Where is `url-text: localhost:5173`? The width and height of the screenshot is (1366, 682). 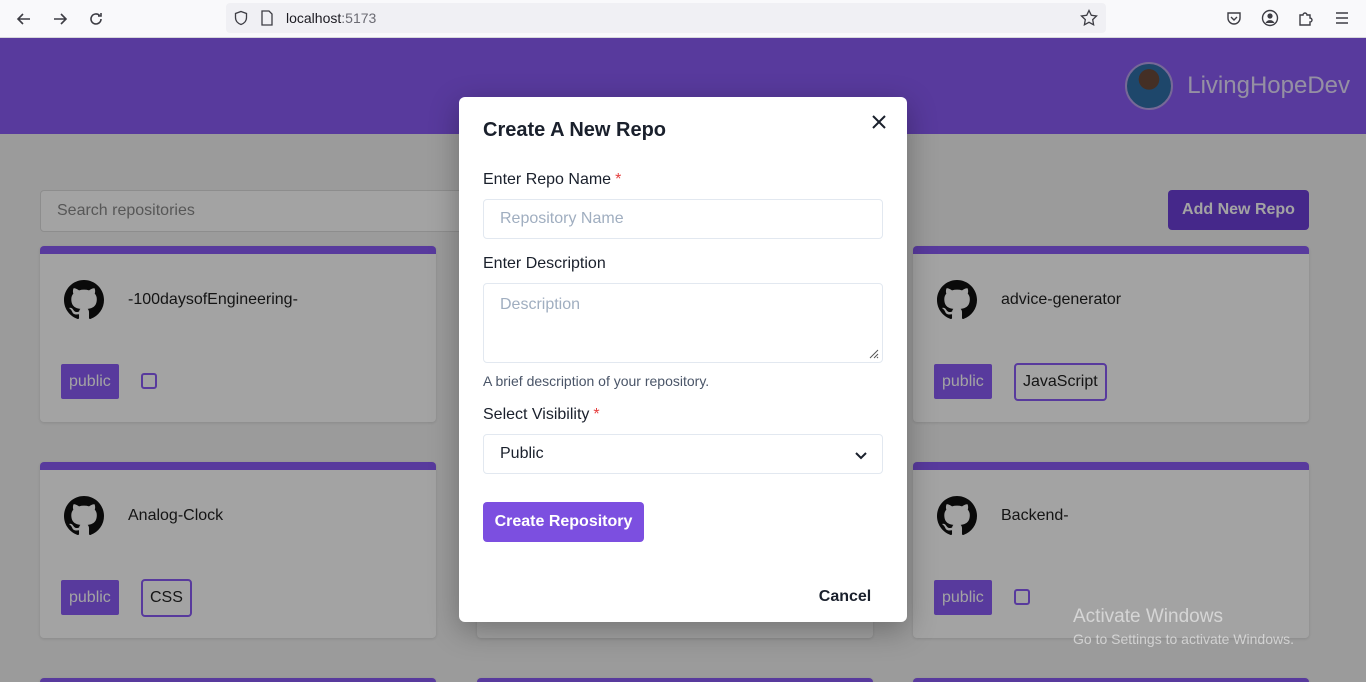
url-text: localhost:5173 is located at coordinates (331, 18).